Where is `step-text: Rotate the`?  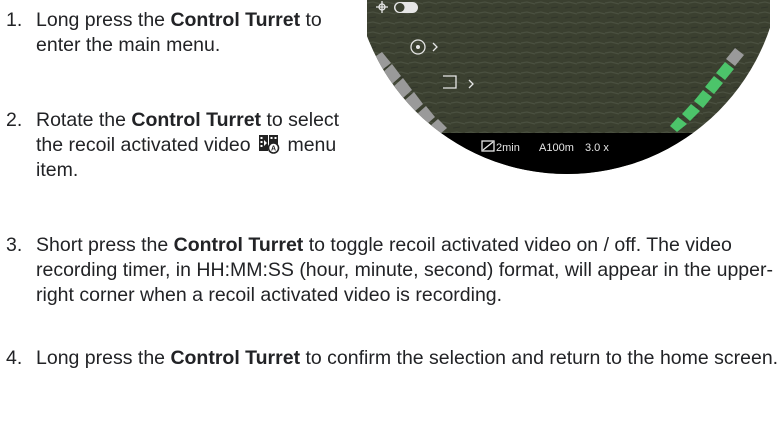 step-text: Rotate the is located at coordinates (84, 120).